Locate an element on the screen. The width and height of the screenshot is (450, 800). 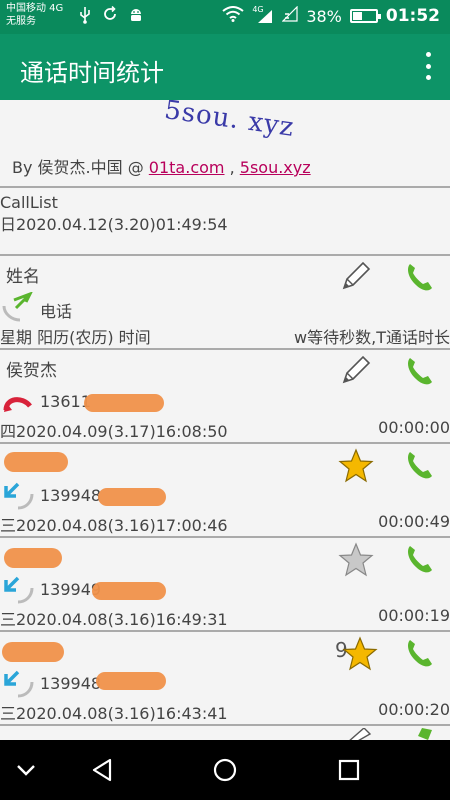
app-title: 通话时间统计 is located at coordinates (92, 73).